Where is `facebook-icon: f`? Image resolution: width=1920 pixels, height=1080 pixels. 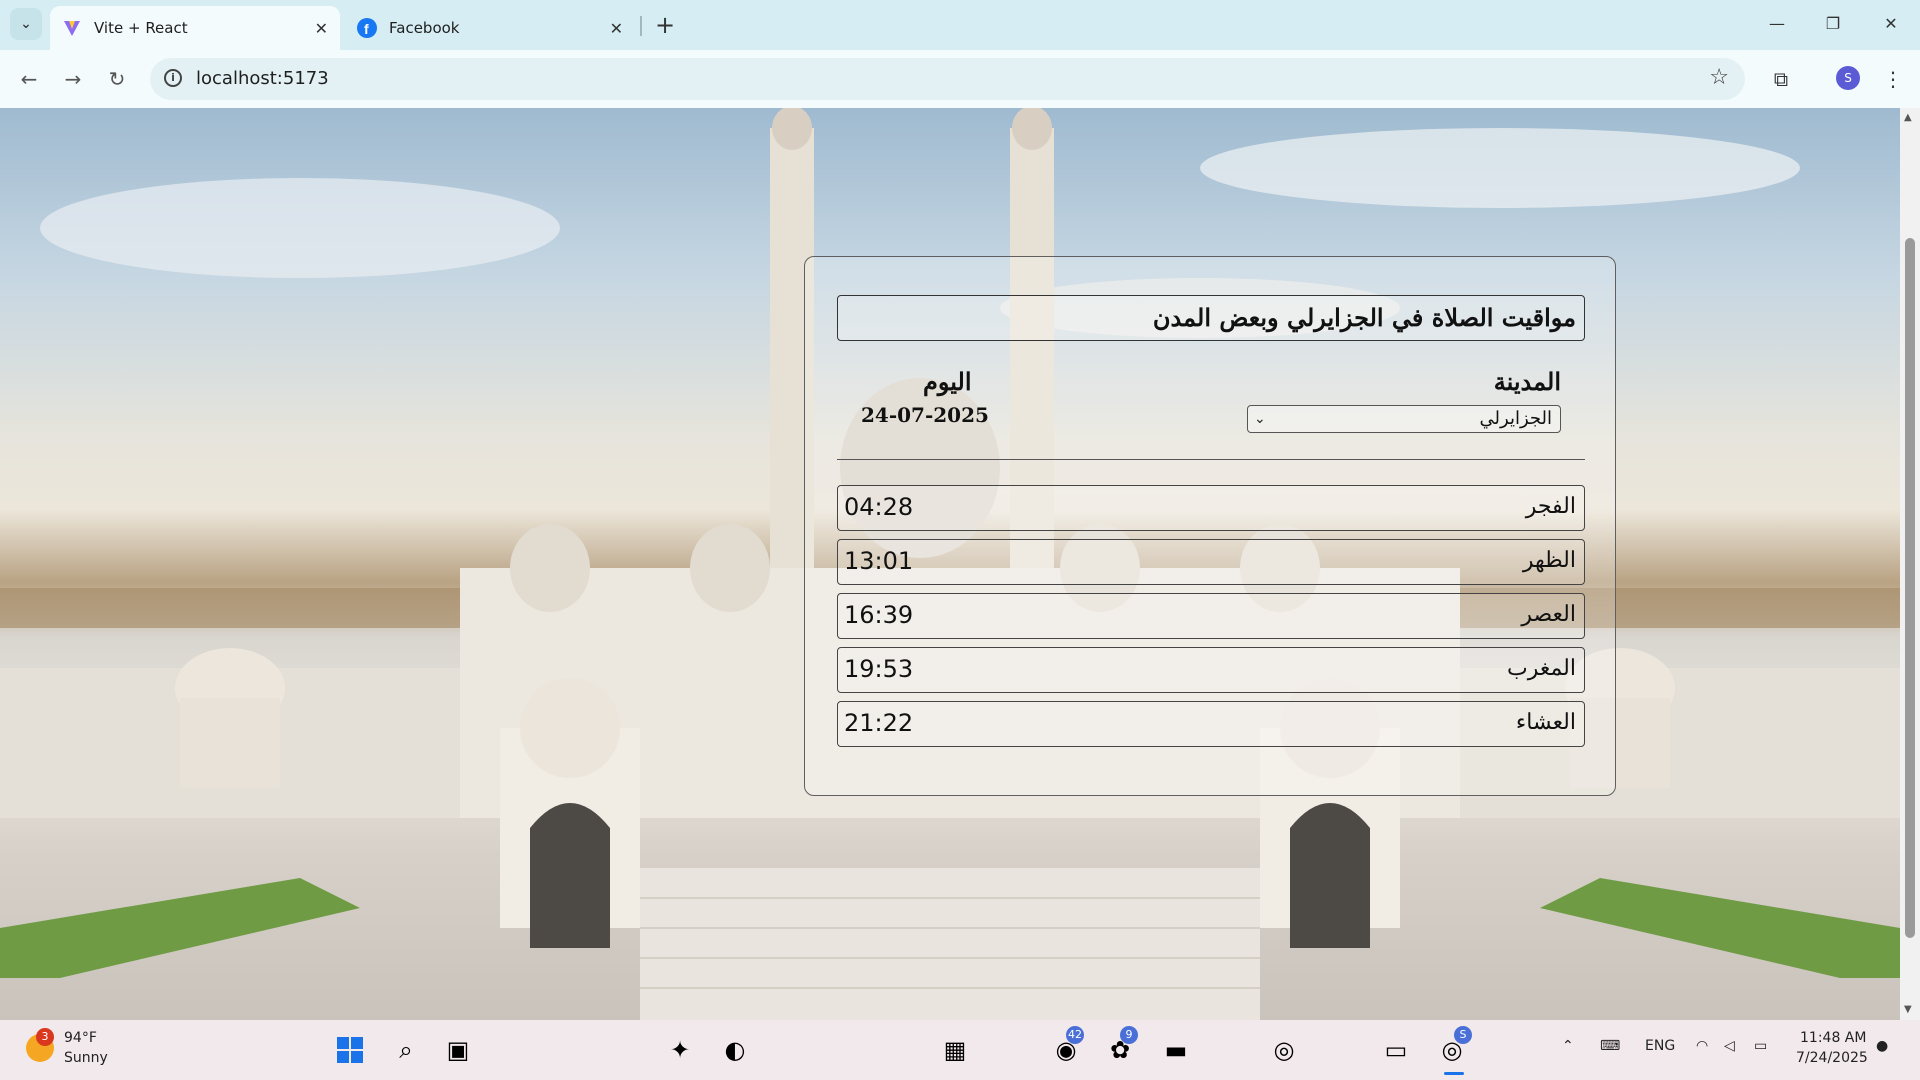
facebook-icon: f is located at coordinates (367, 28).